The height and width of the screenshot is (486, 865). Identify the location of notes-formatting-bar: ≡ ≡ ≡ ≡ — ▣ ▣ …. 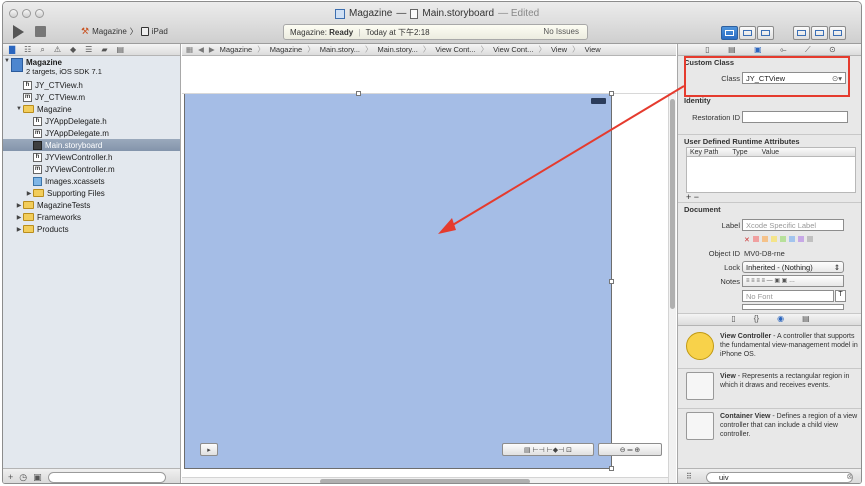
(793, 281).